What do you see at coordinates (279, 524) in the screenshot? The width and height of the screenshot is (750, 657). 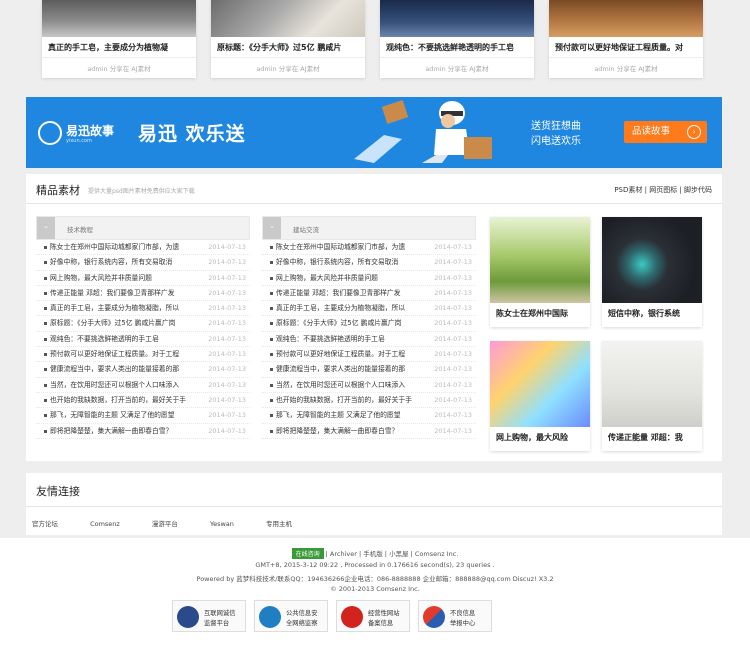 I see `friend-link: 专用主机` at bounding box center [279, 524].